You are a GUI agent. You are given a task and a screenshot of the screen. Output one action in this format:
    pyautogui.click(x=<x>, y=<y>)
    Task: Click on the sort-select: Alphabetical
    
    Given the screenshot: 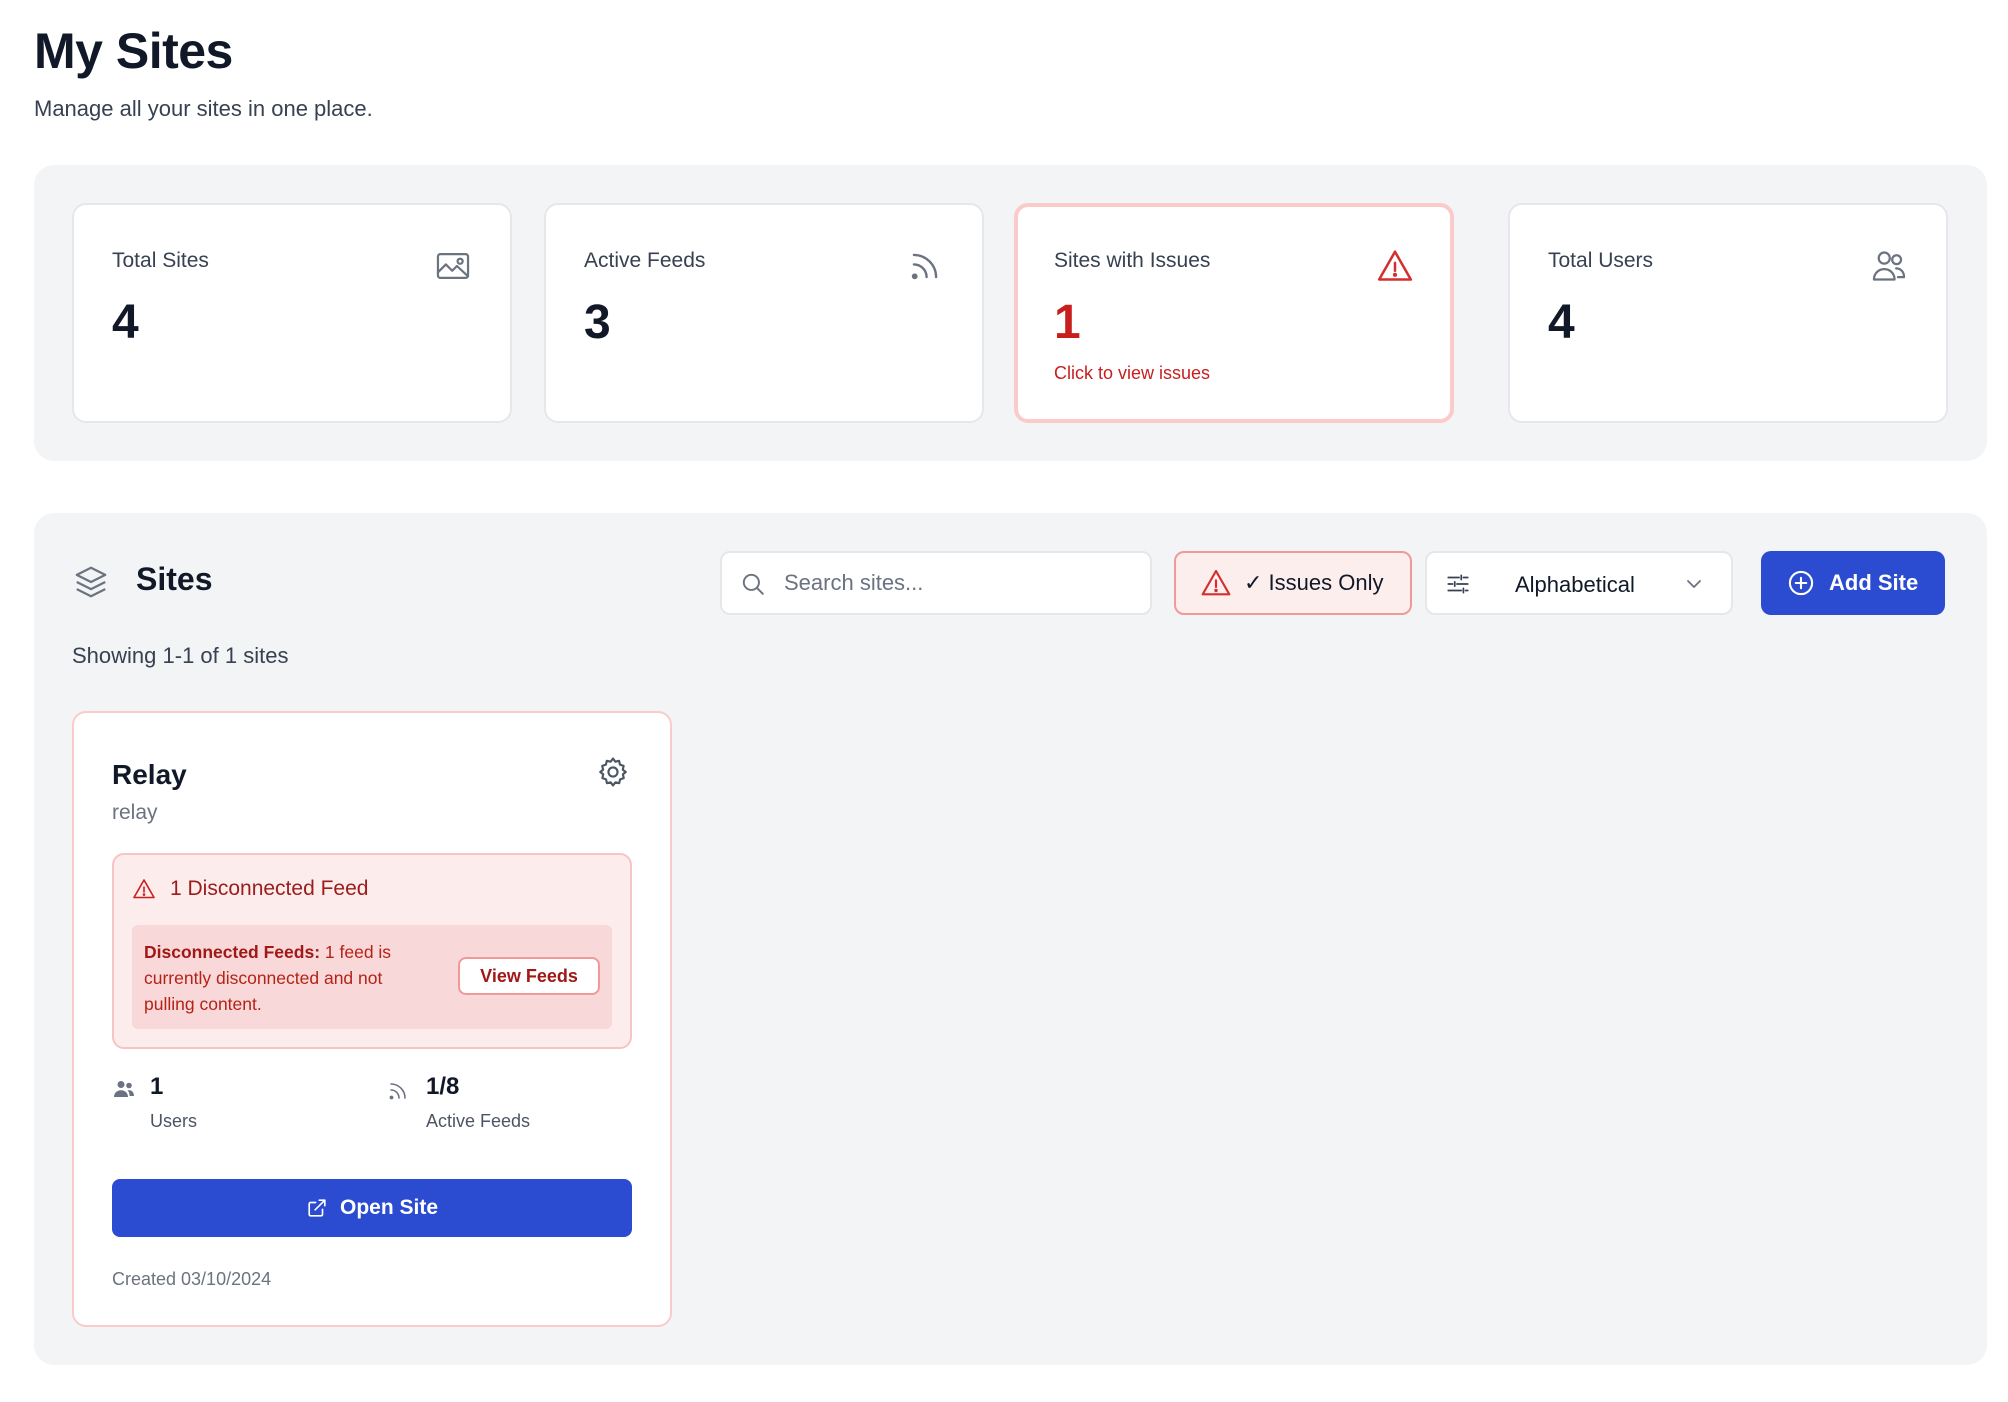 What is the action you would take?
    pyautogui.click(x=1579, y=583)
    